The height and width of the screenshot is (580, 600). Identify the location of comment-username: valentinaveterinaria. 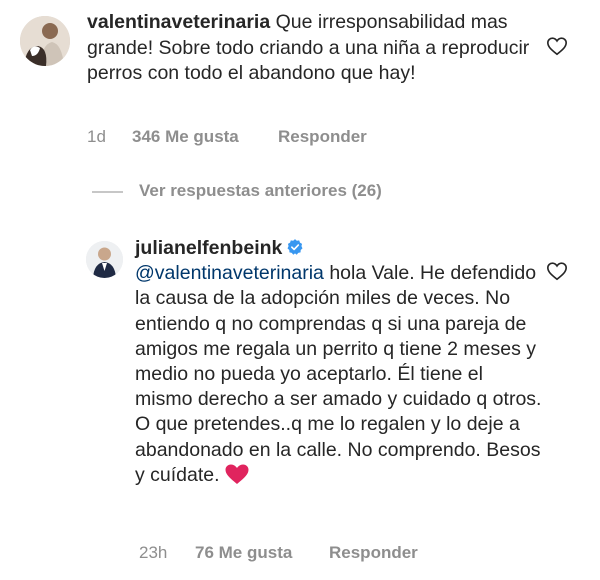
(178, 22).